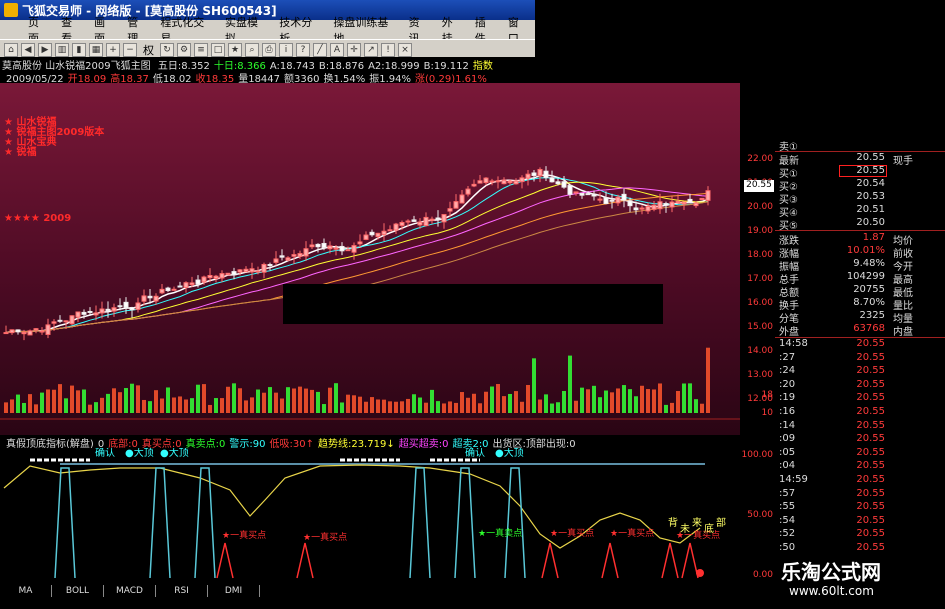 The height and width of the screenshot is (609, 945). What do you see at coordinates (860, 304) in the screenshot?
I see `quote-stat-5: 换手 8.70% 量比` at bounding box center [860, 304].